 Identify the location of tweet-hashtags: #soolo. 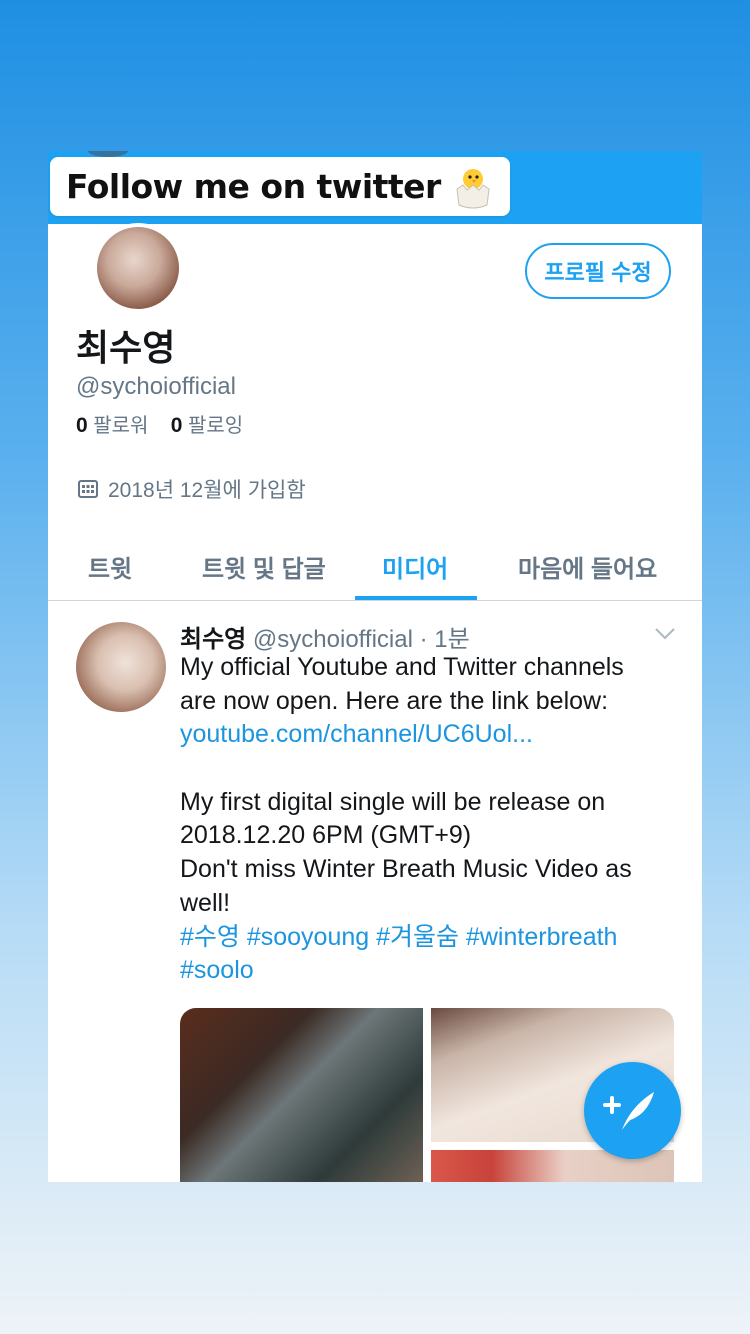
(430, 971).